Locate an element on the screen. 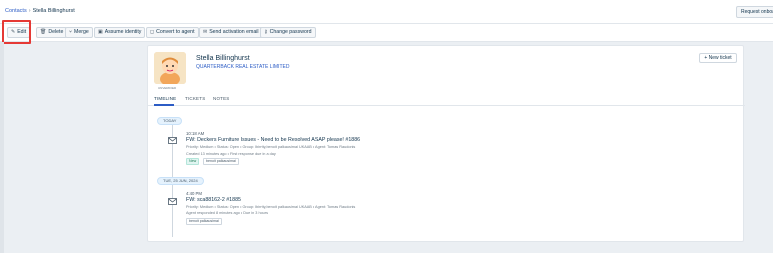 The height and width of the screenshot is (253, 773). activity-time: 10:18 AM is located at coordinates (195, 133).